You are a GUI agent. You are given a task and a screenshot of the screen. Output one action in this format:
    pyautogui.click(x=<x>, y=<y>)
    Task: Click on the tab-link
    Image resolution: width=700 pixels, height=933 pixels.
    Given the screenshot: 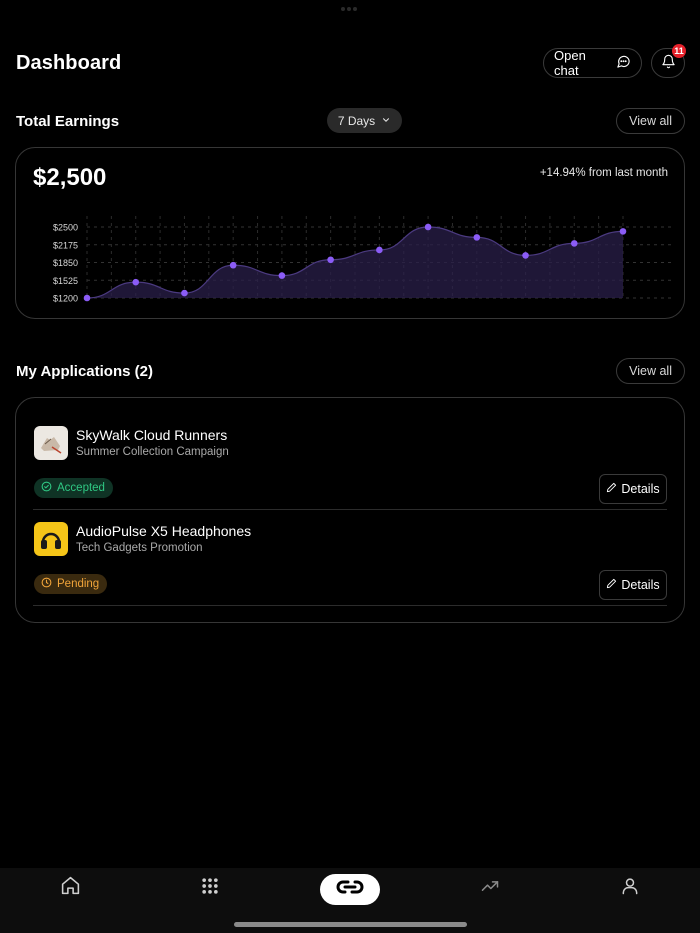 What is the action you would take?
    pyautogui.click(x=350, y=889)
    